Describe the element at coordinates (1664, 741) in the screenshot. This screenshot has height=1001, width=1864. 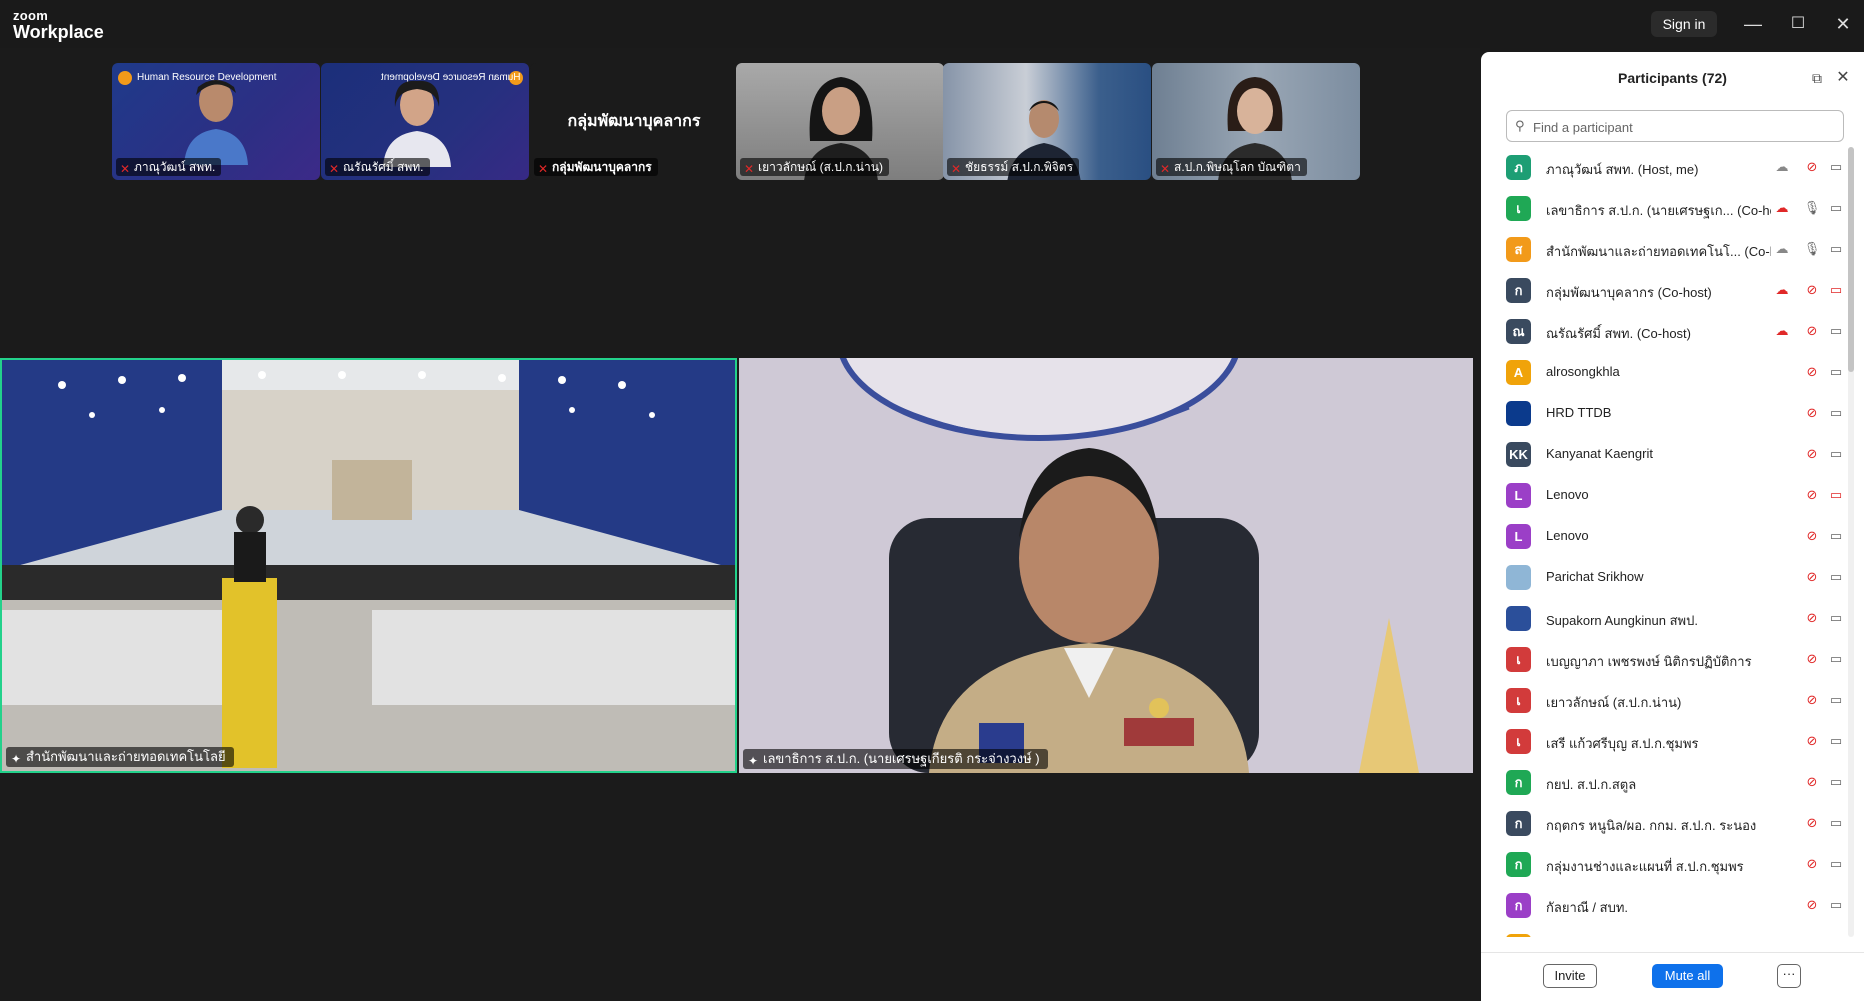
I see `participant-row: เ เสรี แก้วศรีบุญ ส.ป.ก.ชุมพร ⊘ ▭` at that location.